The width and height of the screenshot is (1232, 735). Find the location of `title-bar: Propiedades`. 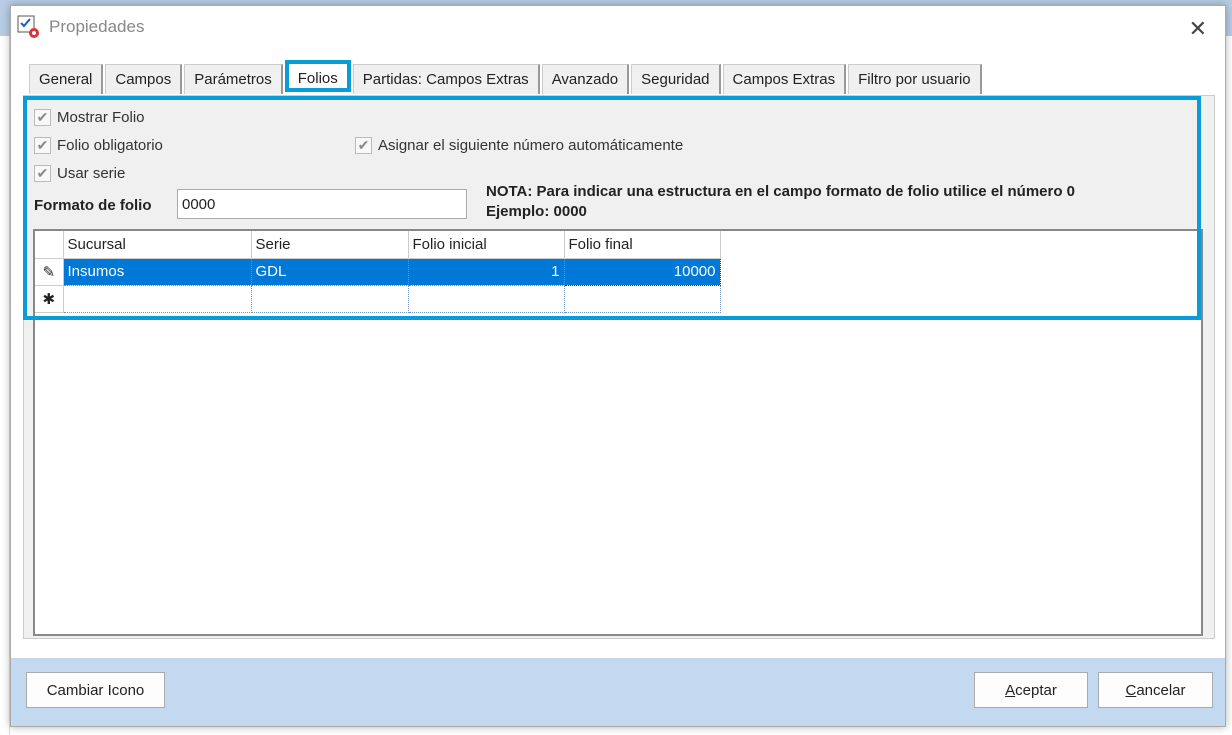

title-bar: Propiedades is located at coordinates (618, 27).